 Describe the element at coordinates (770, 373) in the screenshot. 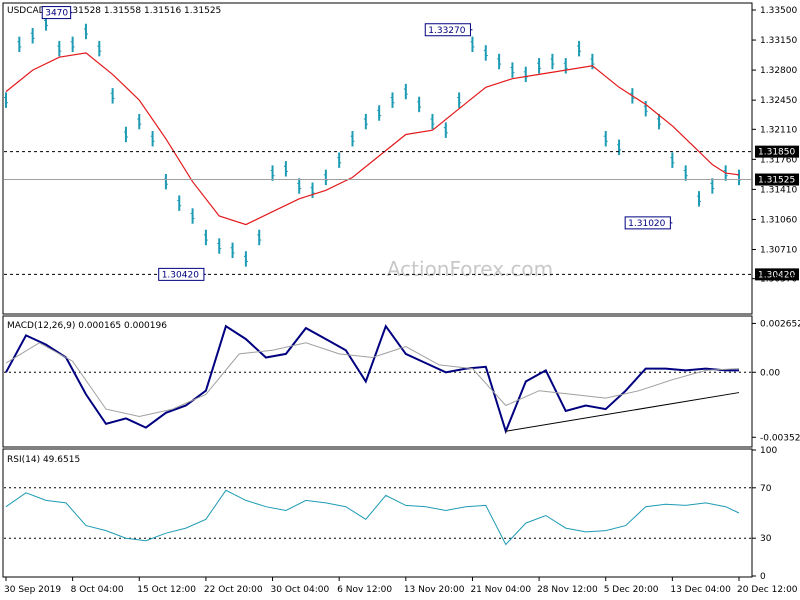

I see `macd-y-tick-label: 0.00` at that location.